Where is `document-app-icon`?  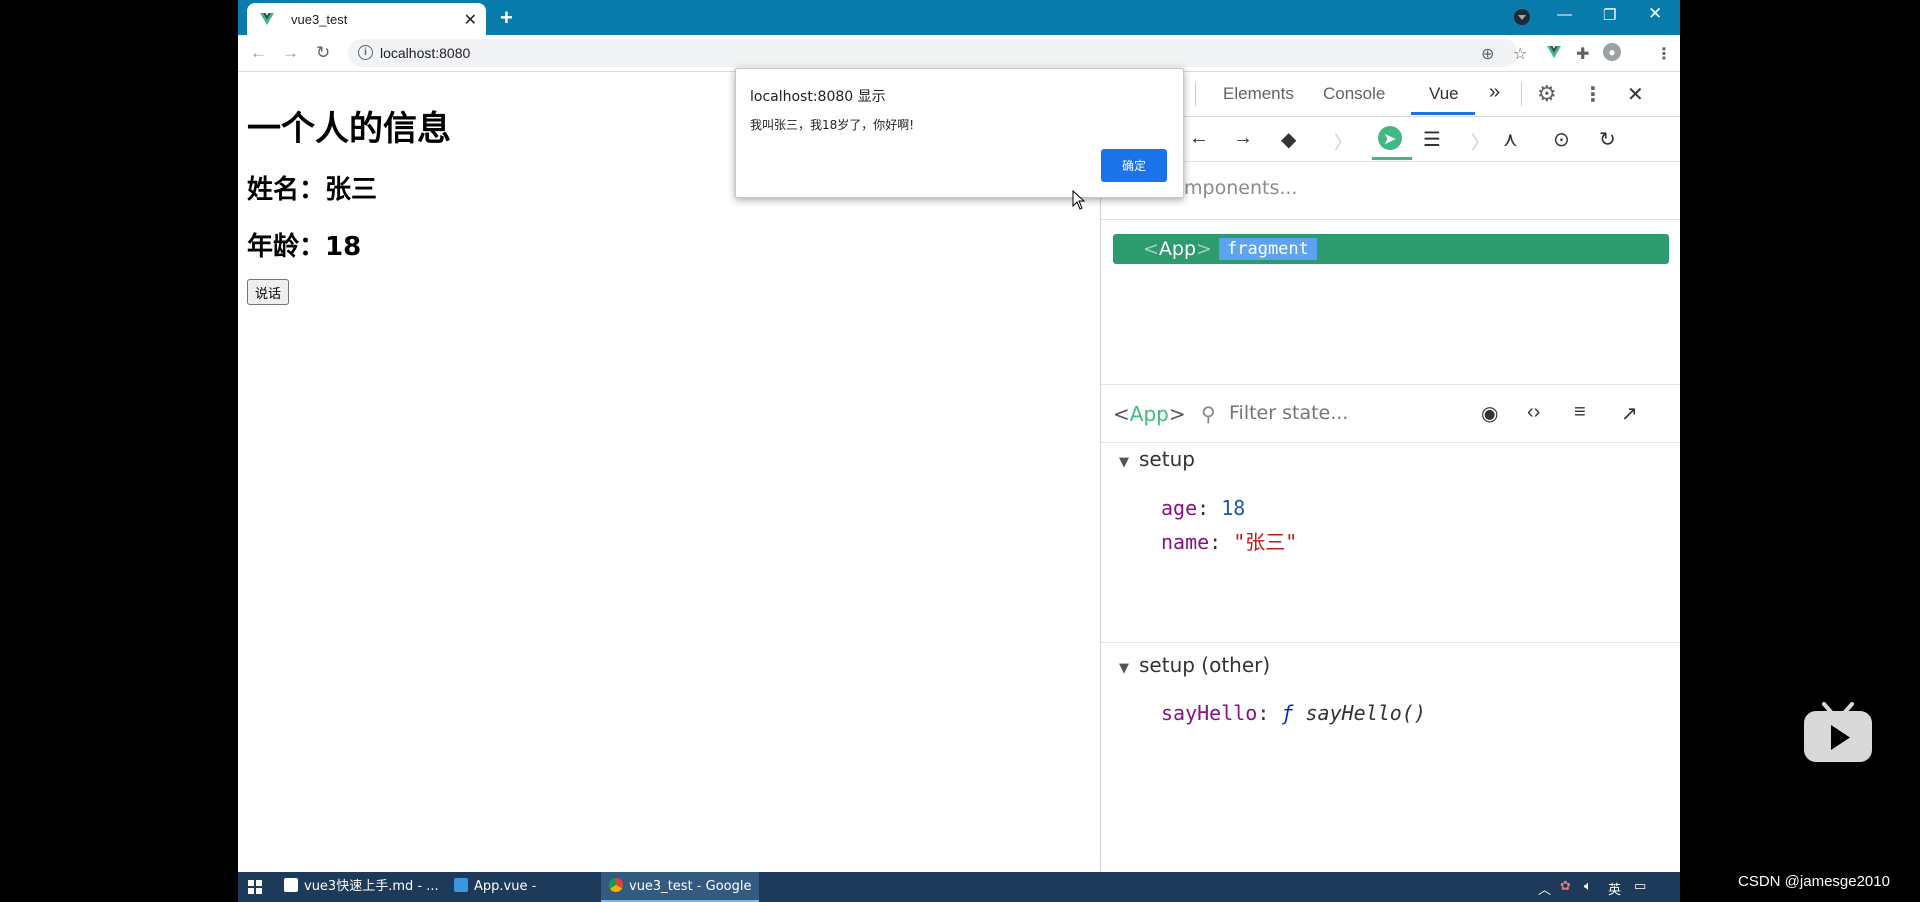
document-app-icon is located at coordinates (291, 885).